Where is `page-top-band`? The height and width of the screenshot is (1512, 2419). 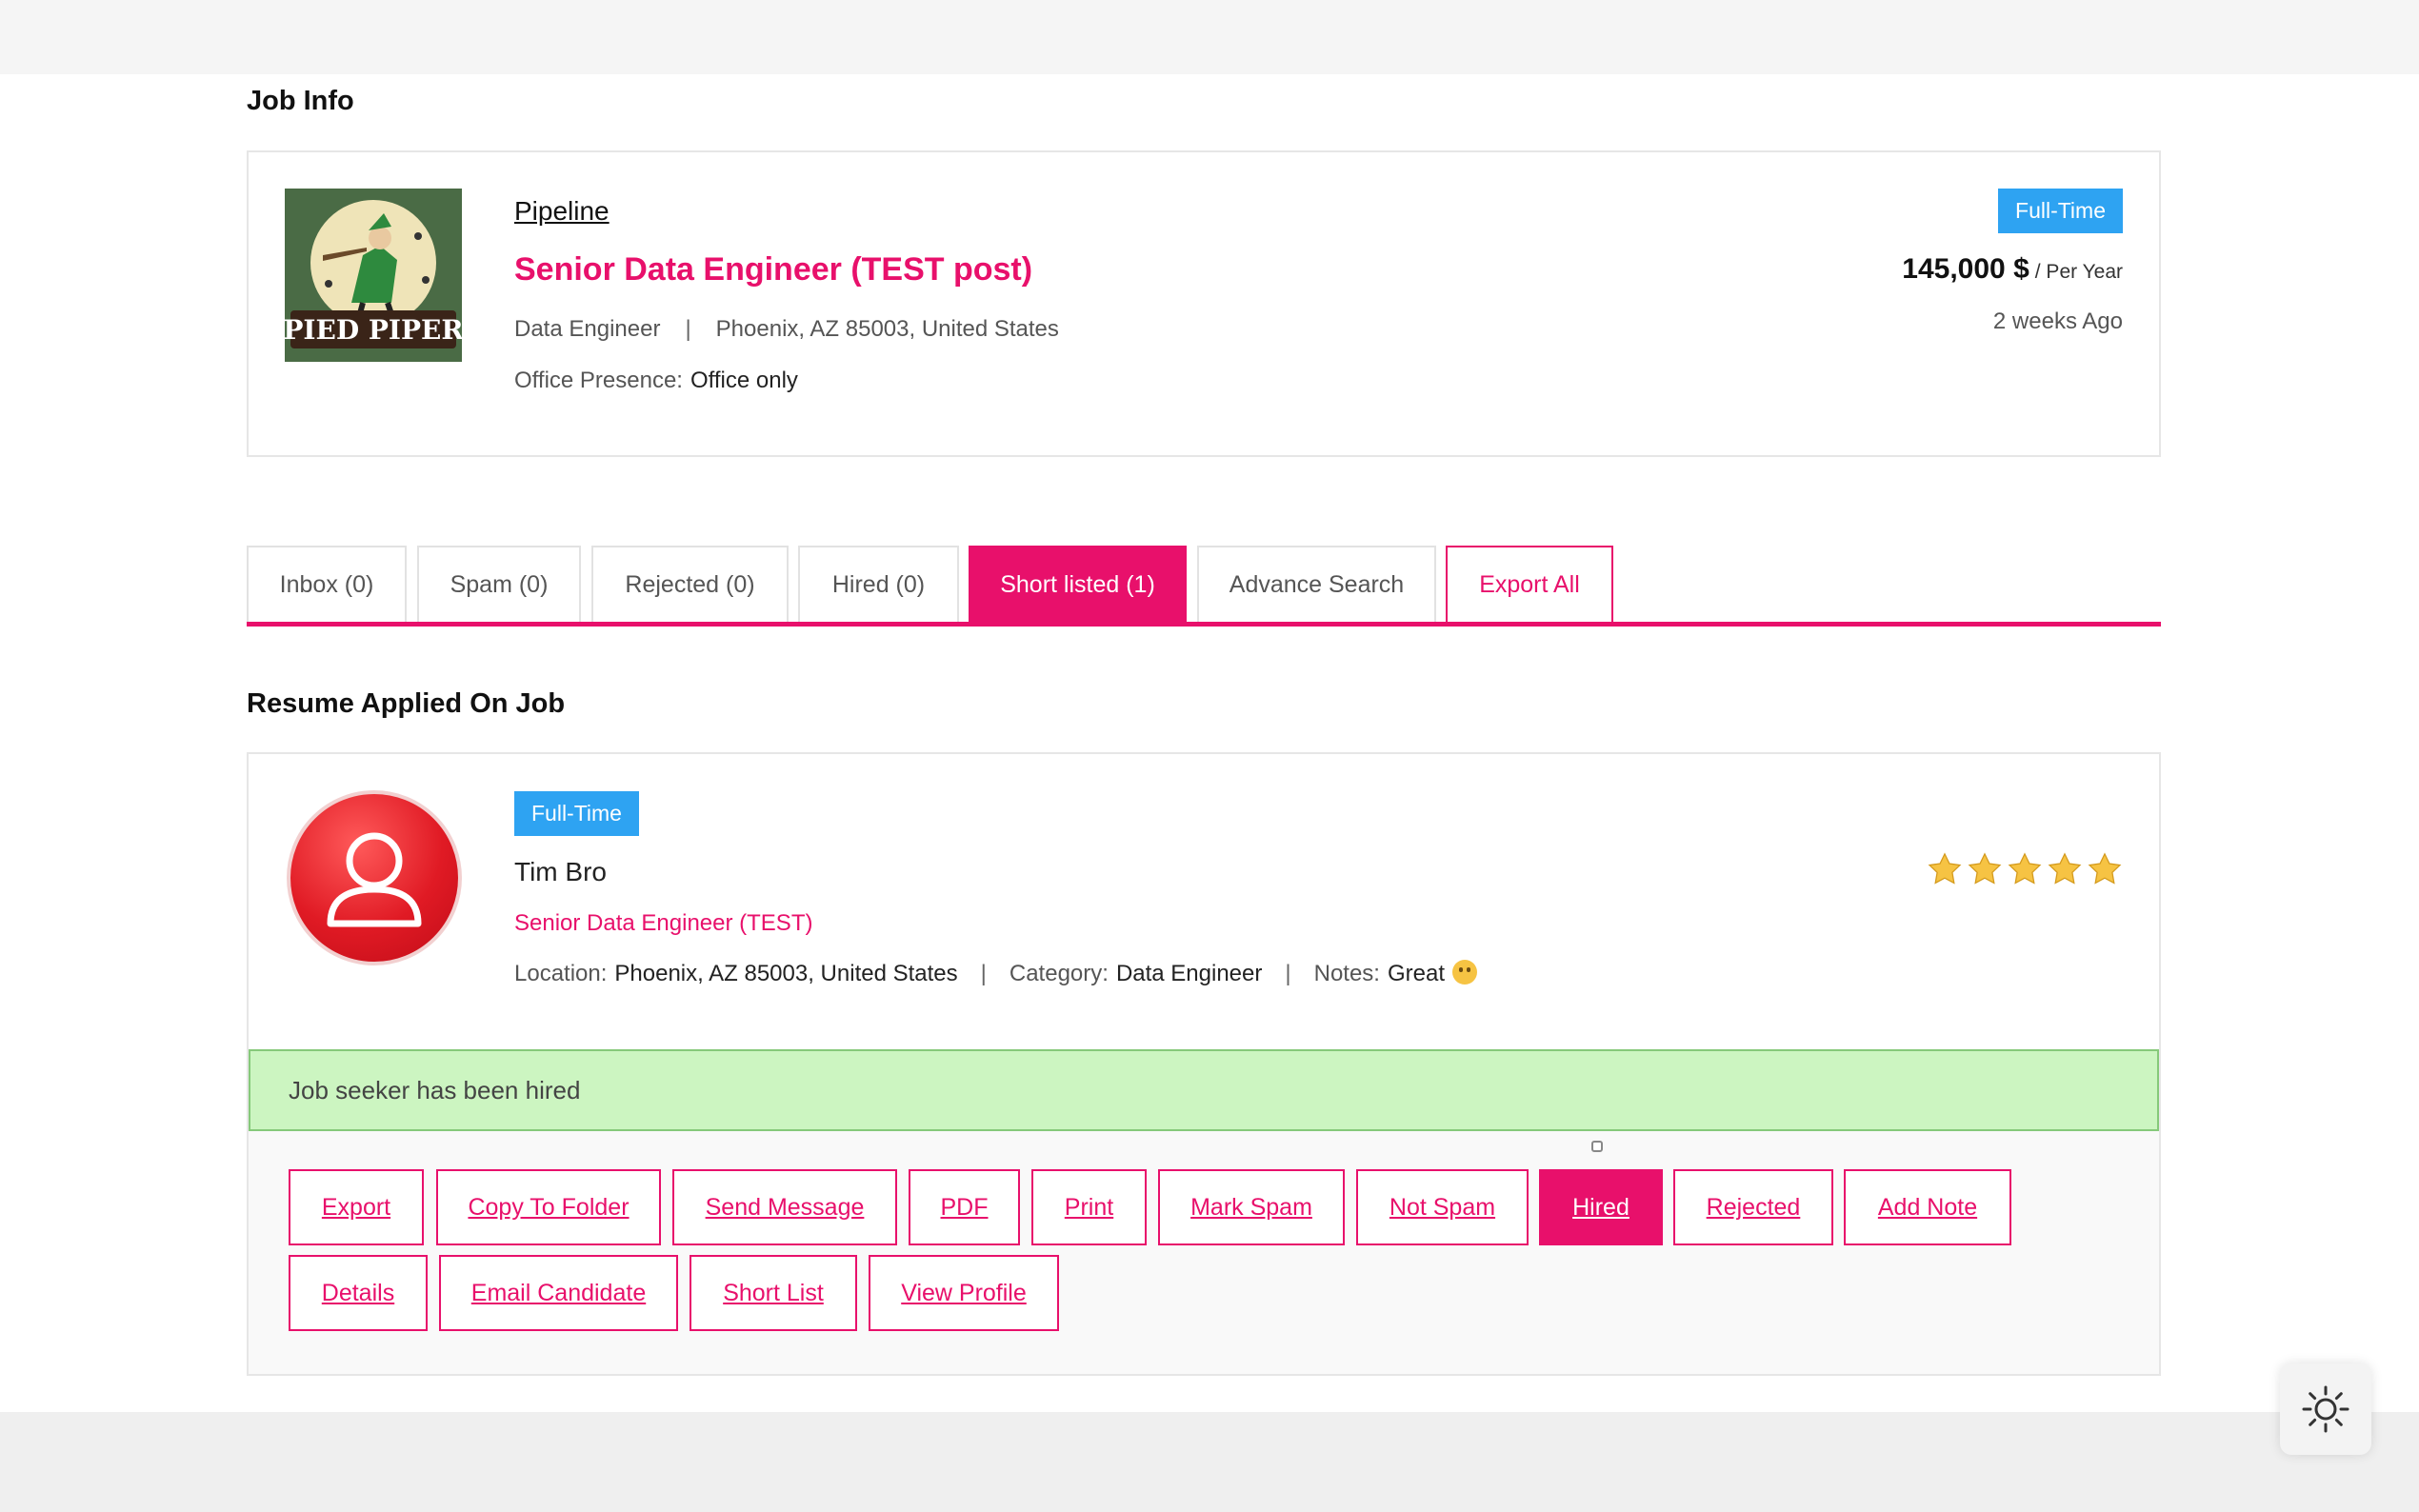 page-top-band is located at coordinates (1209, 38).